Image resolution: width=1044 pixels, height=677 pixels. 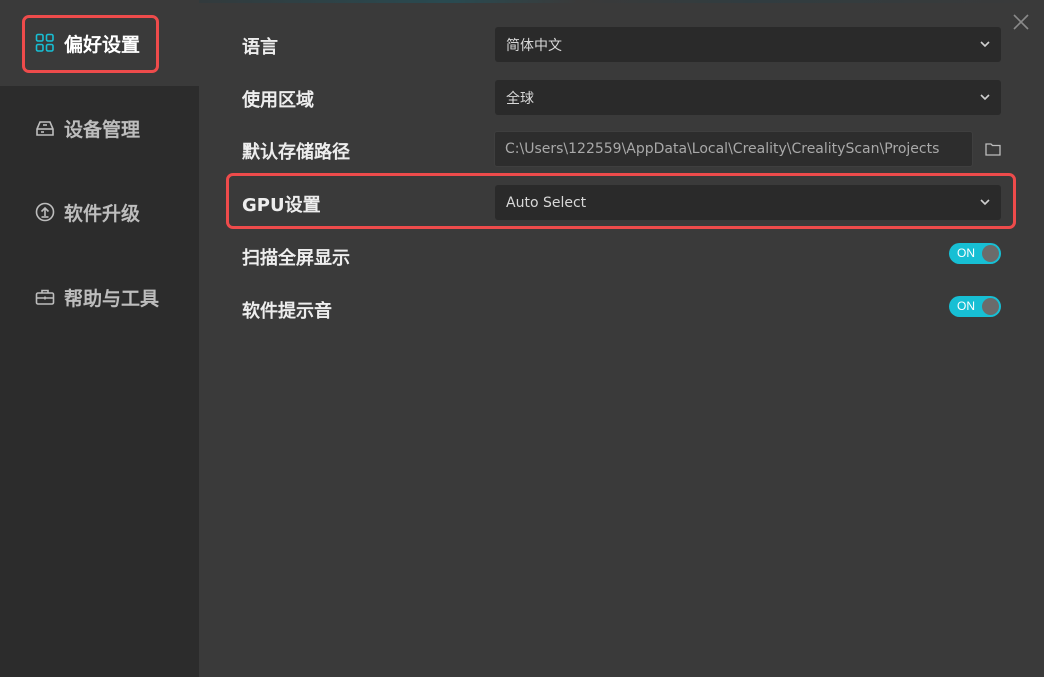 What do you see at coordinates (296, 152) in the screenshot?
I see `storage-path-label: 默认存储路径` at bounding box center [296, 152].